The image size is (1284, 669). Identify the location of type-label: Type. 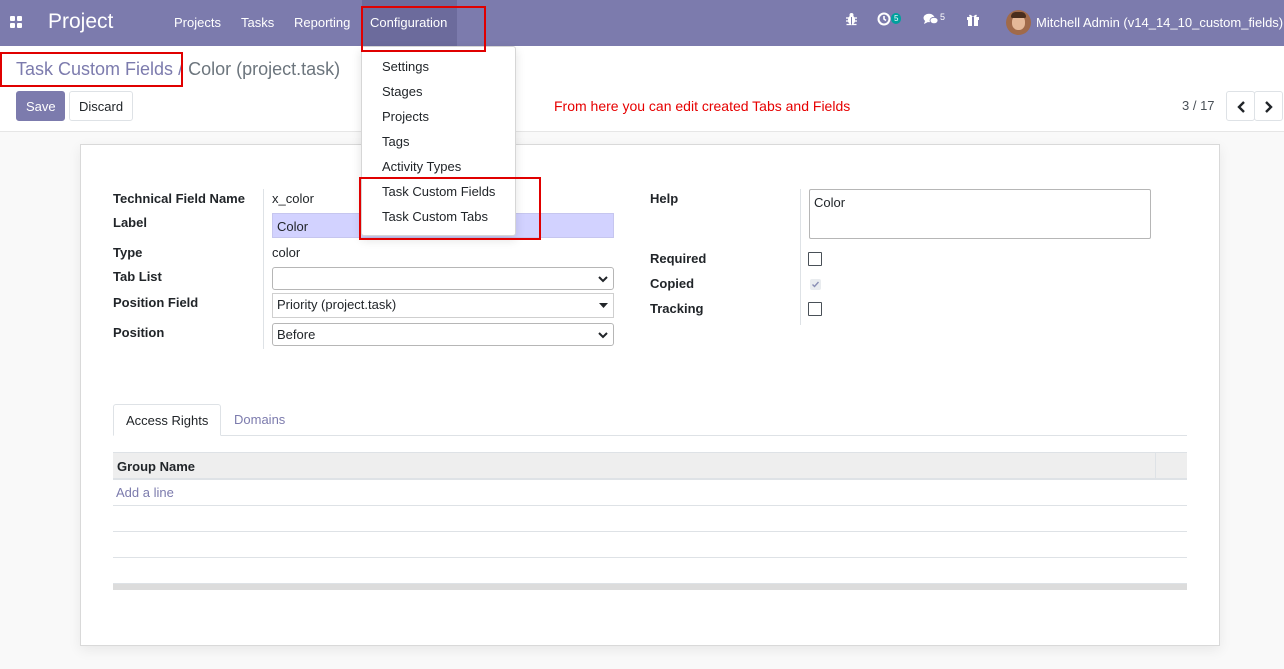
(128, 252).